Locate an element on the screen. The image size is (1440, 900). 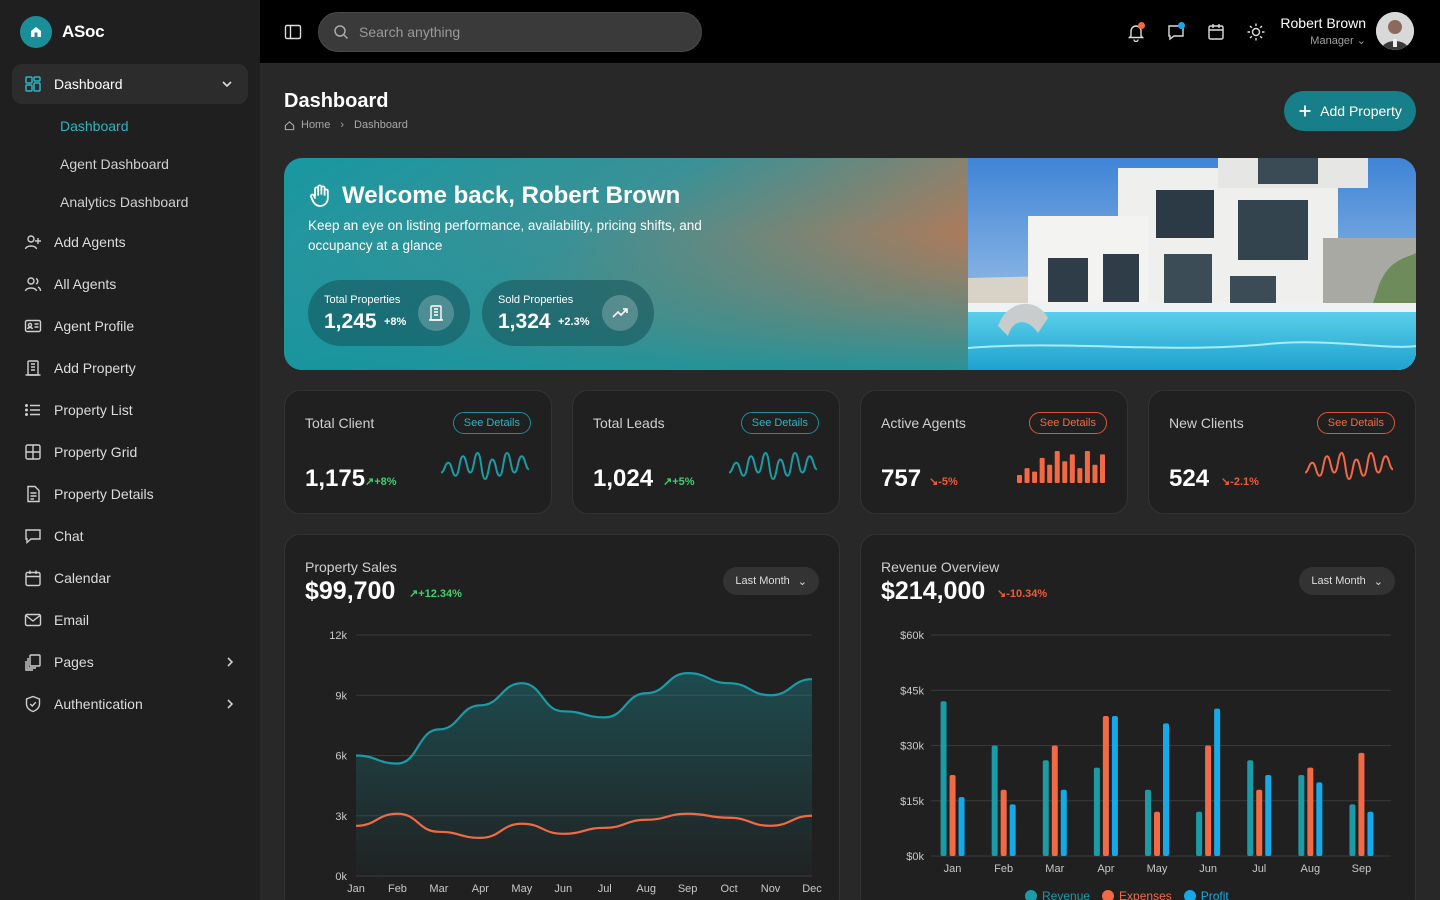
search-bar is located at coordinates (510, 32).